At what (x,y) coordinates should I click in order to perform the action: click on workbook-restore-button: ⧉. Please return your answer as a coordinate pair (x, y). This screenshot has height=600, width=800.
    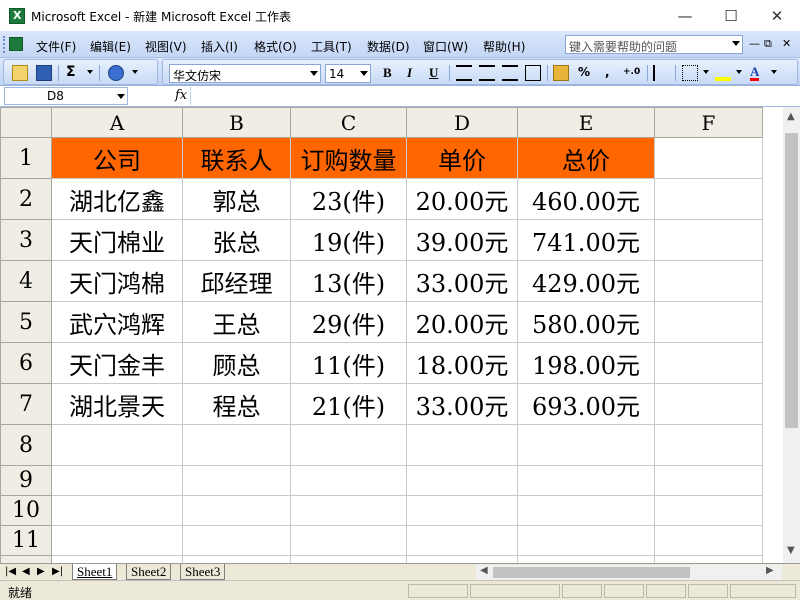
    Looking at the image, I should click on (768, 44).